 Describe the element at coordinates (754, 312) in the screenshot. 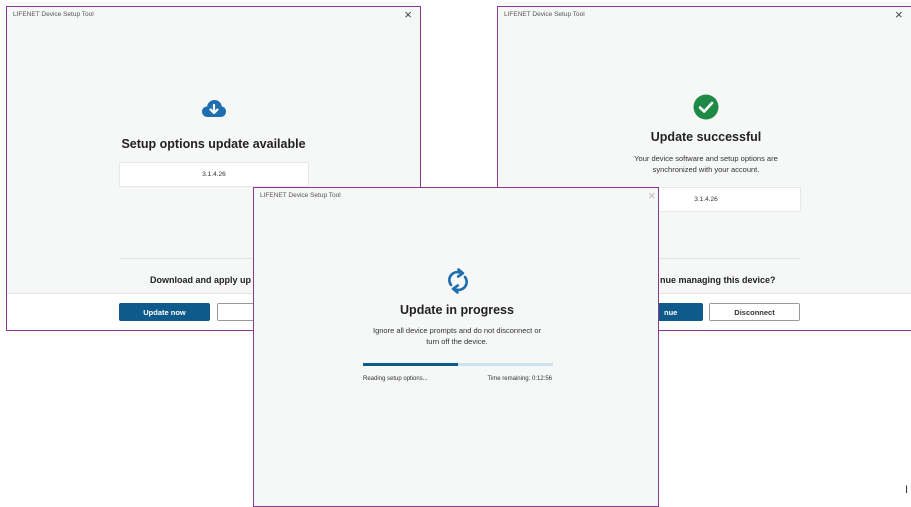

I see `disconnect-button: Disconnect` at that location.